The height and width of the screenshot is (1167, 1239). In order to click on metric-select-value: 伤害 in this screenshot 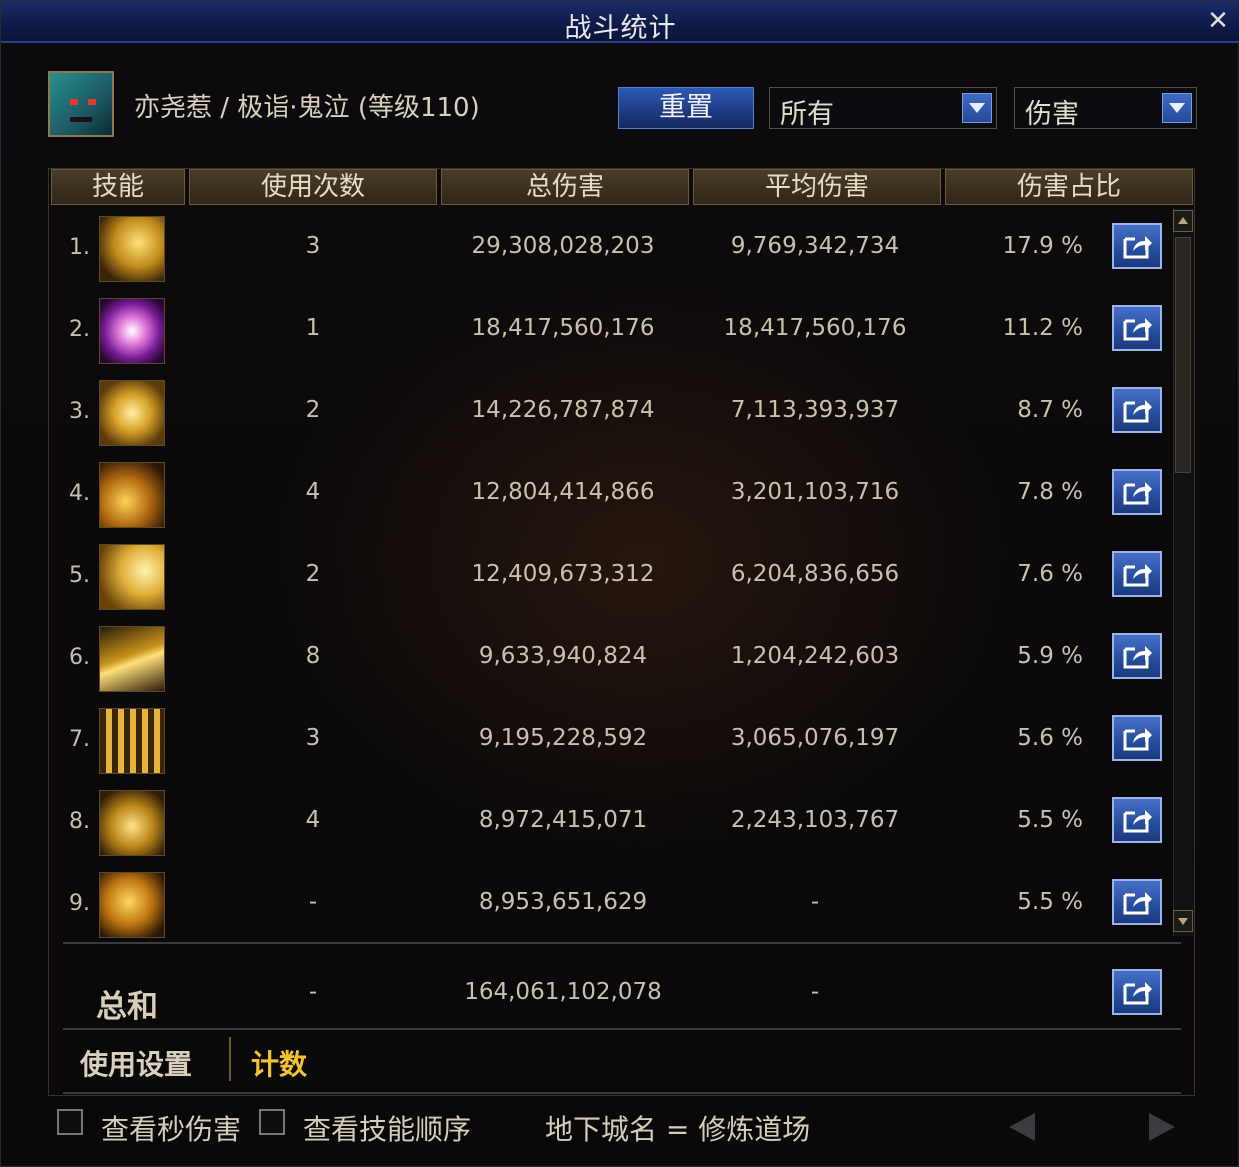, I will do `click(1052, 114)`.